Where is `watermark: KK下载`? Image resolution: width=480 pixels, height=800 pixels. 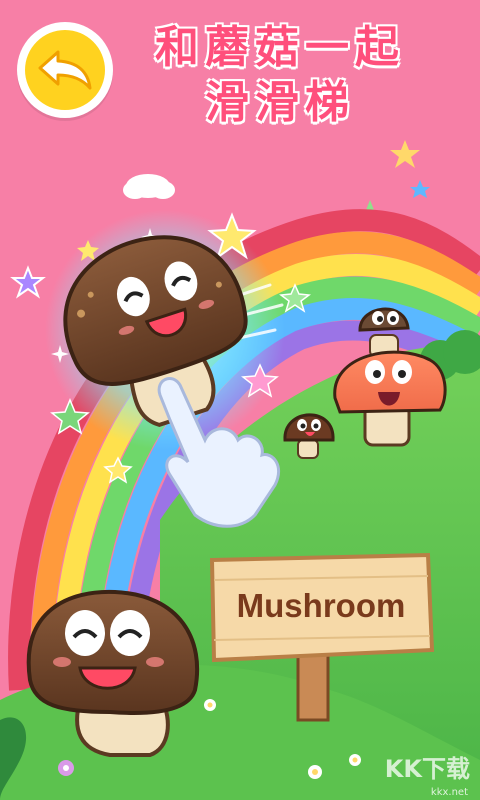
watermark: KK下载 is located at coordinates (427, 769).